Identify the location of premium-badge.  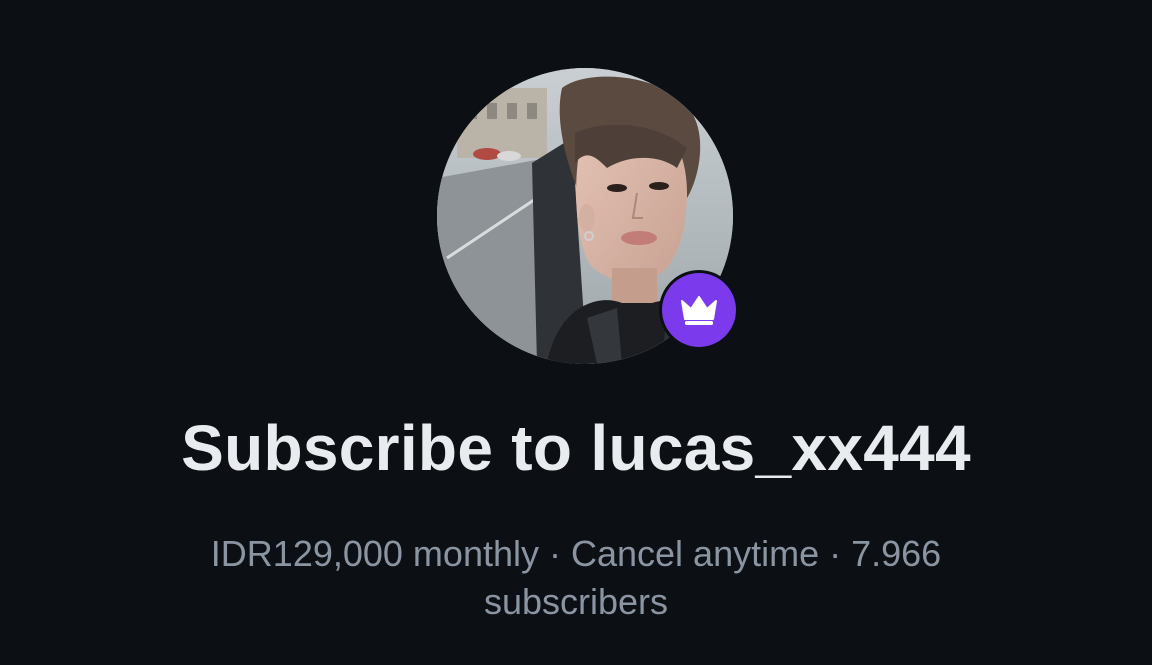
(699, 310).